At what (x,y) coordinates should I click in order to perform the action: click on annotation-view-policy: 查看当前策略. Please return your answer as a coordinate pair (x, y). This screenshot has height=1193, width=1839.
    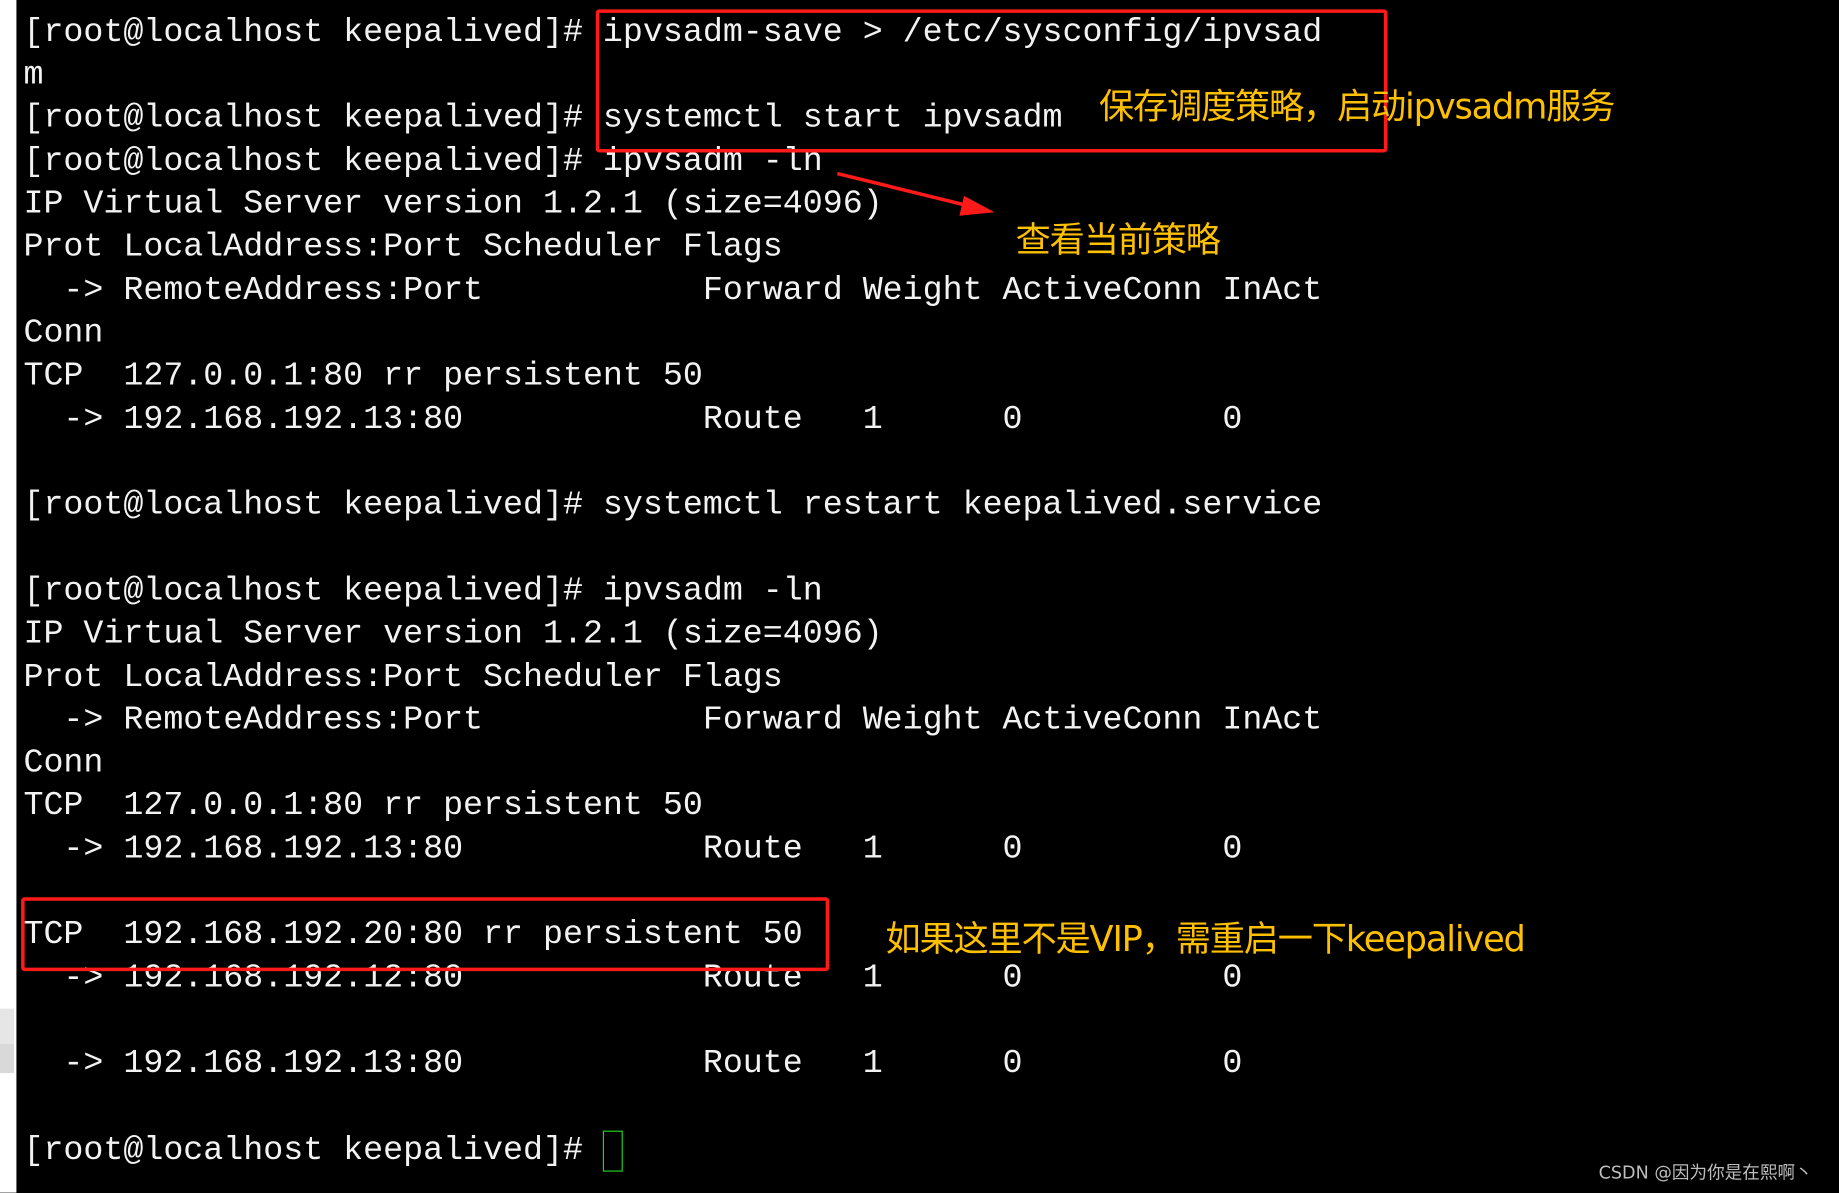
    Looking at the image, I should click on (1118, 241).